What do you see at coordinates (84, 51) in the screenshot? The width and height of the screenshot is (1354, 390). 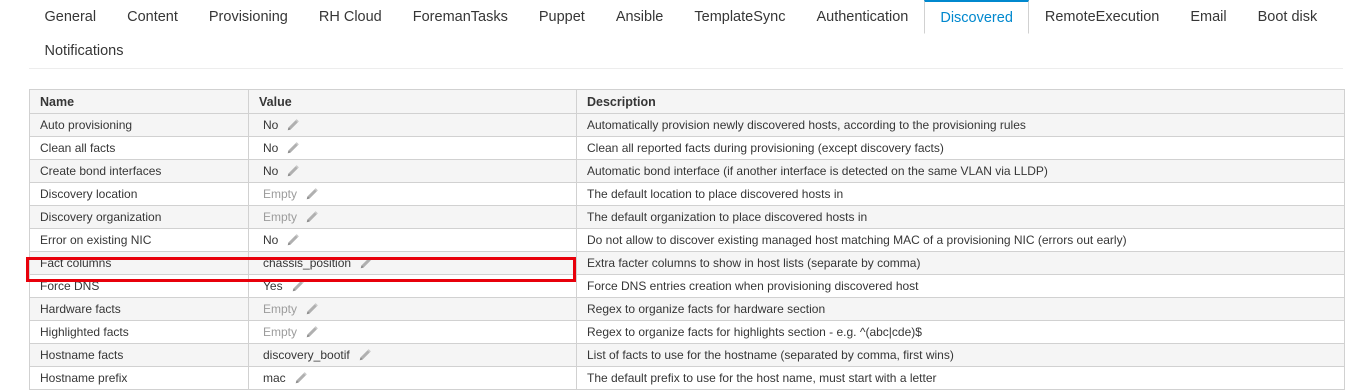 I see `tab-notifications: Notifications` at bounding box center [84, 51].